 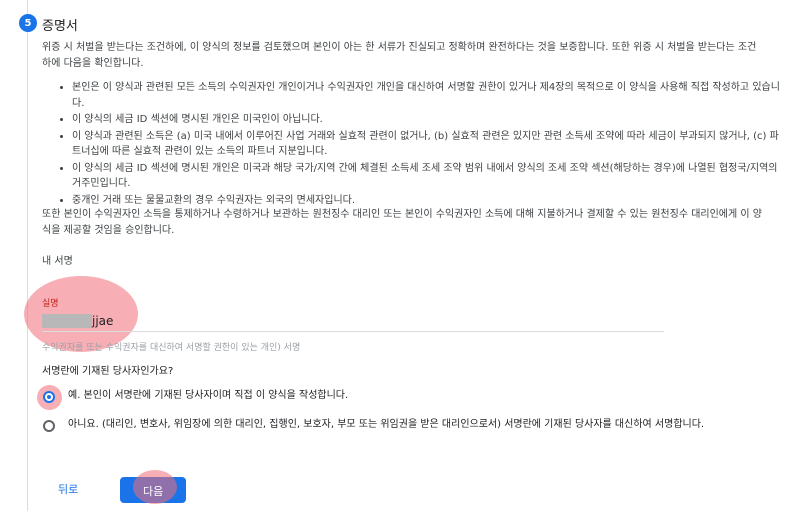 I want to click on section-title: 증명서, so click(x=60, y=26).